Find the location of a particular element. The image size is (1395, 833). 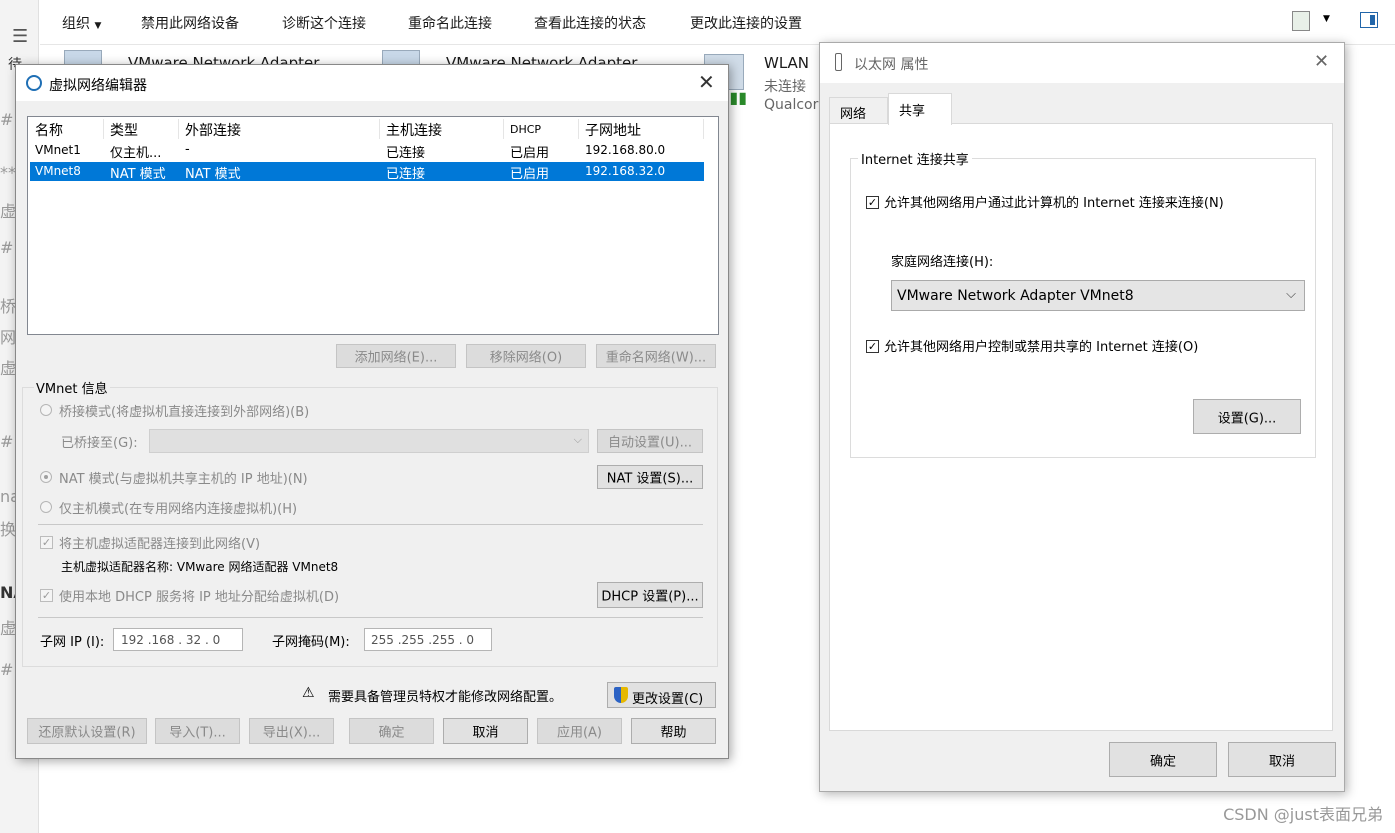

organize-menu: 组织 ▼ is located at coordinates (81, 23).